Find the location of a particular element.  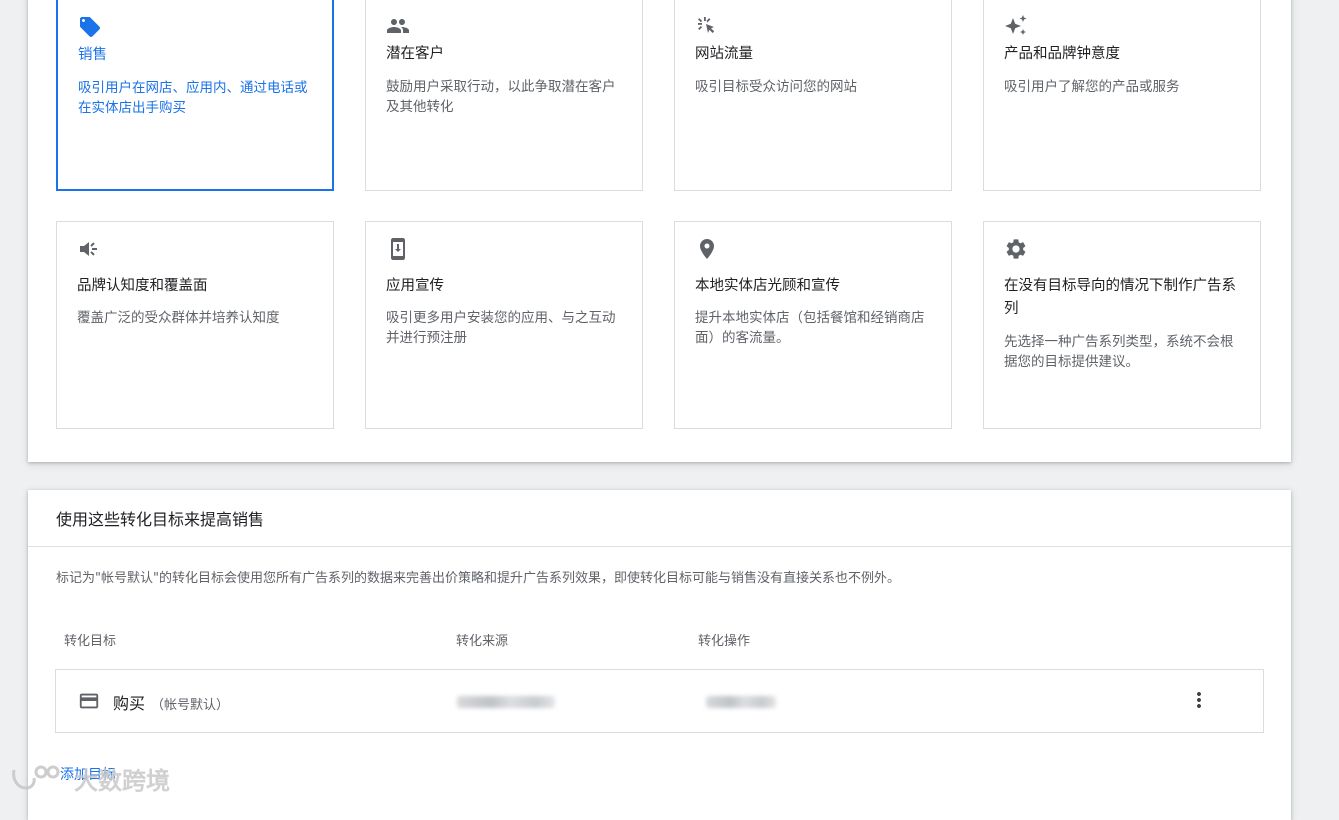

tag-icon is located at coordinates (90, 27).